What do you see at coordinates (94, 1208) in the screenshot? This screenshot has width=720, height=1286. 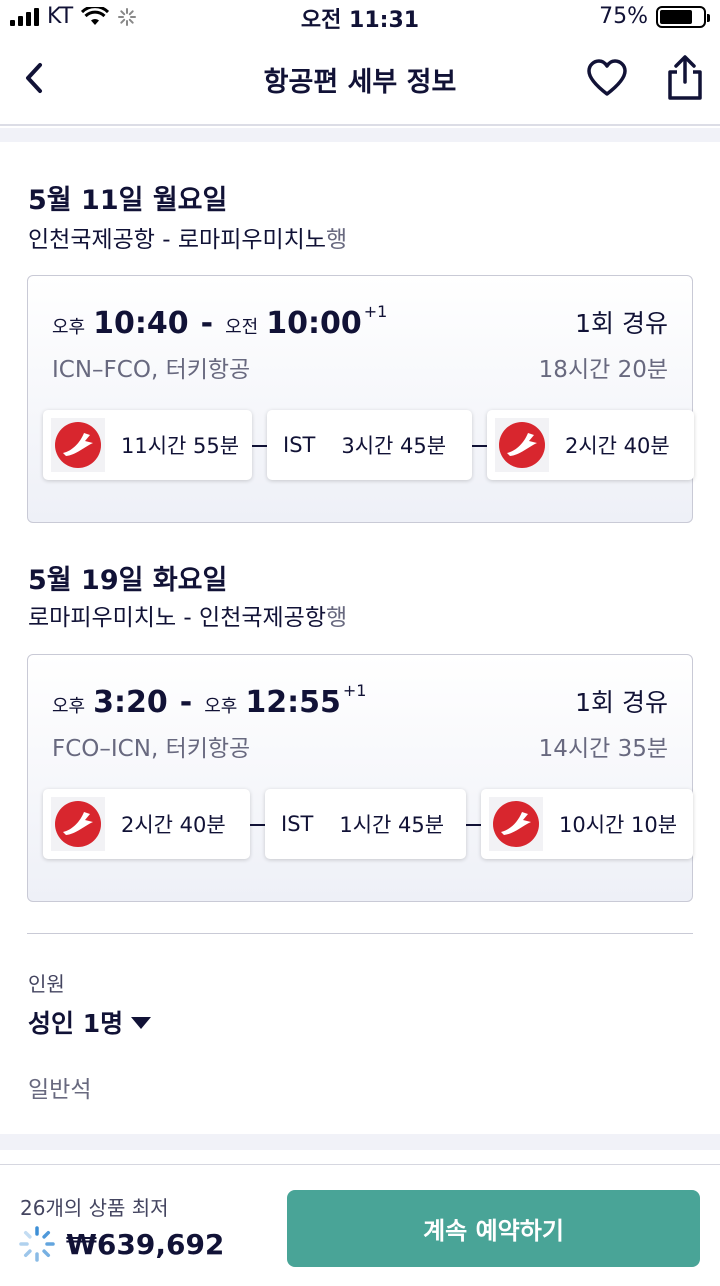 I see `offers-count: 26개의 상품 최저` at bounding box center [94, 1208].